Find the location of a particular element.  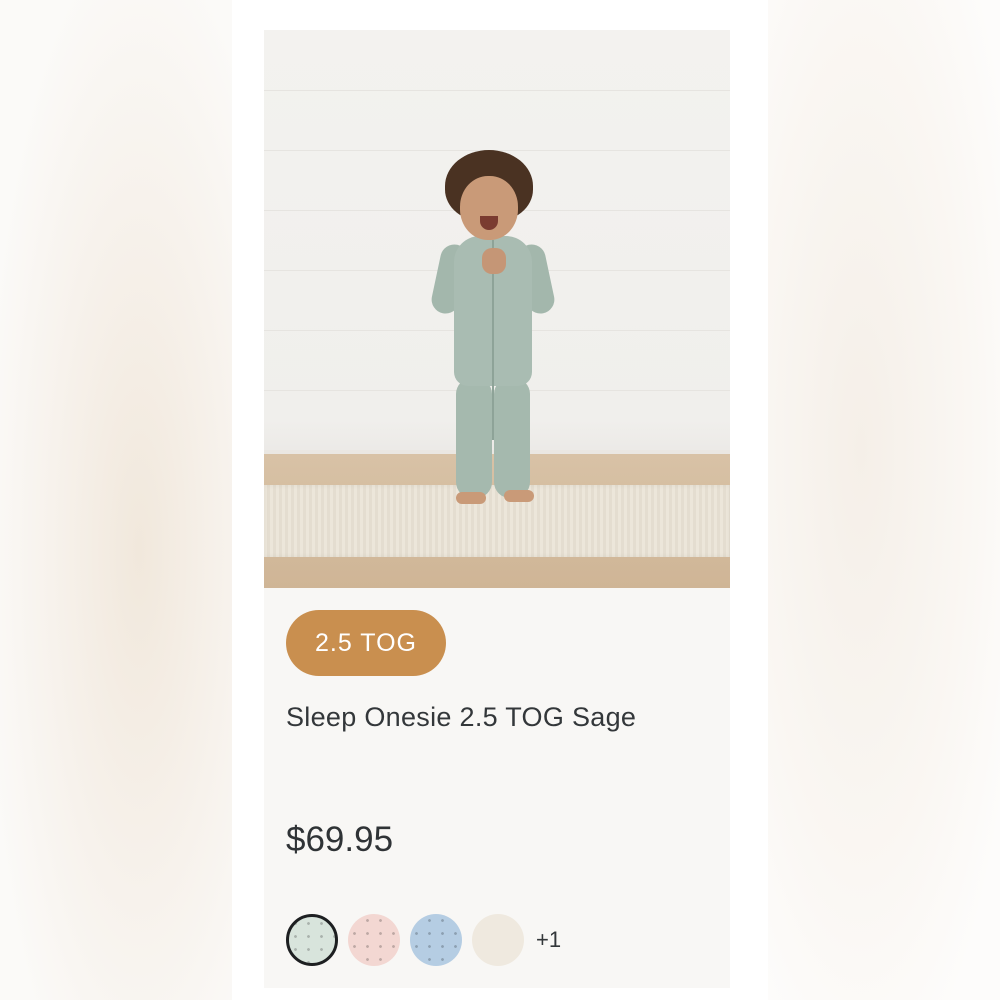

more-swatches-link: +1 is located at coordinates (548, 940).